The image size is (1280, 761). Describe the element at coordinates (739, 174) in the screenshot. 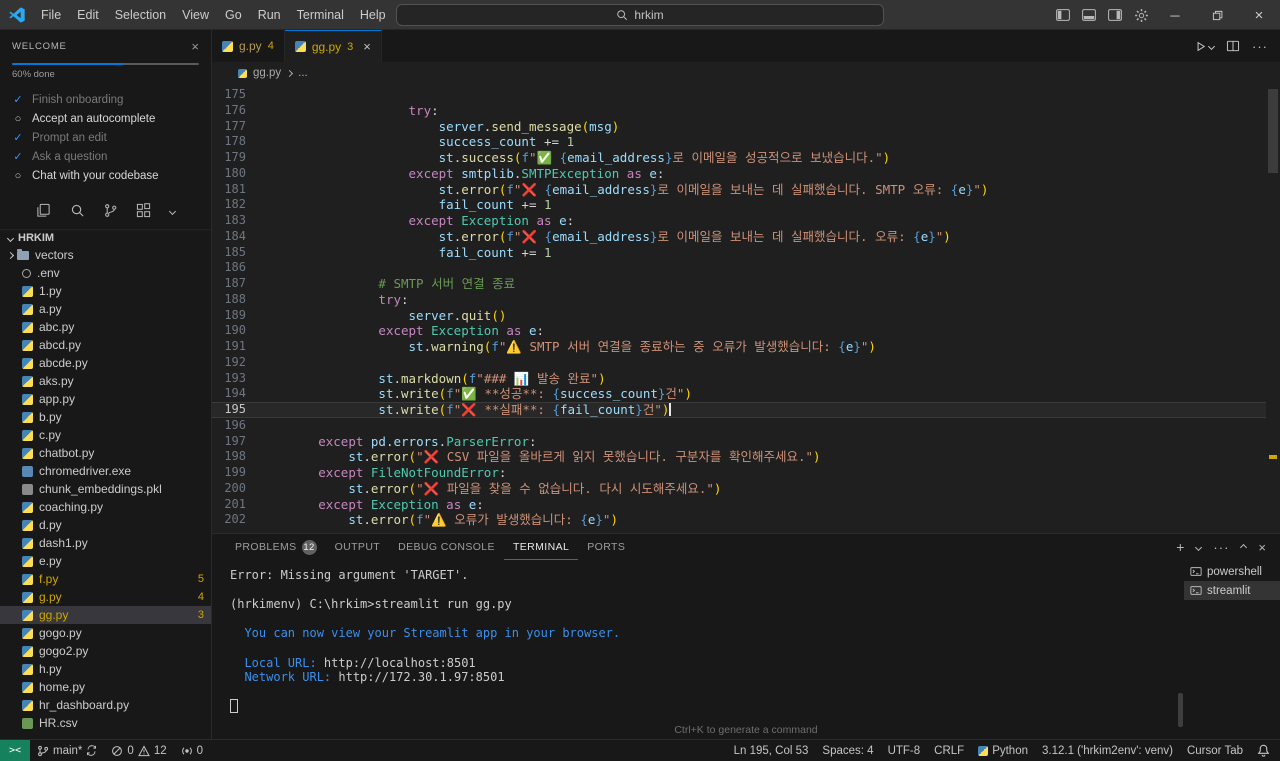

I see `code-line: 180 except smtplib.SMTPException as e:` at that location.